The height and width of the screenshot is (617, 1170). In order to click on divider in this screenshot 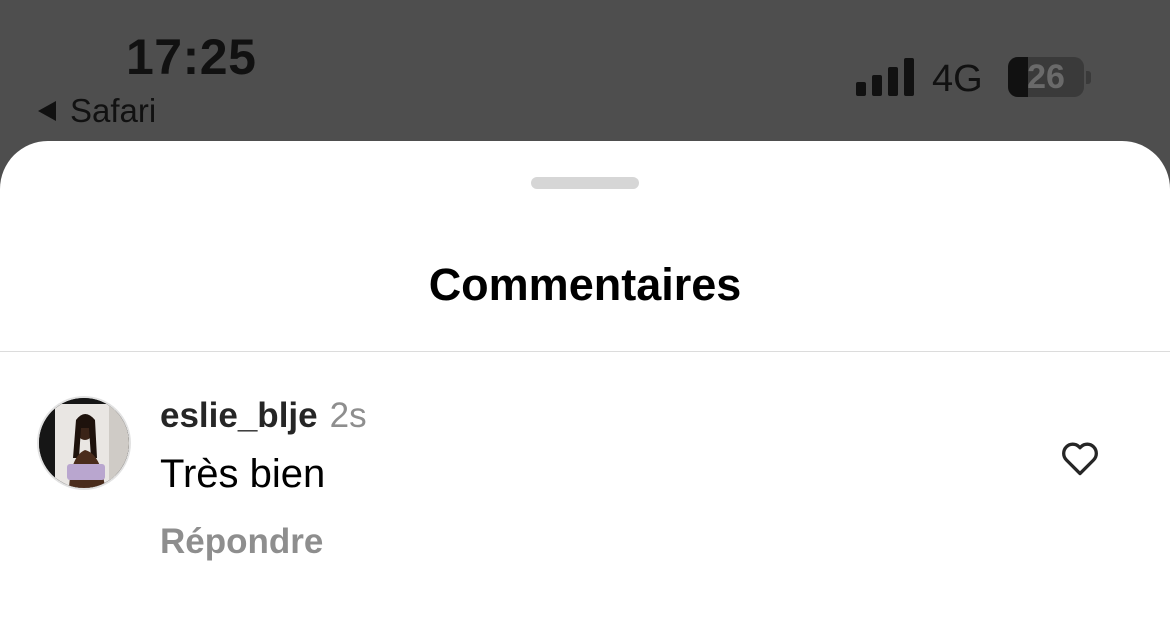, I will do `click(585, 351)`.